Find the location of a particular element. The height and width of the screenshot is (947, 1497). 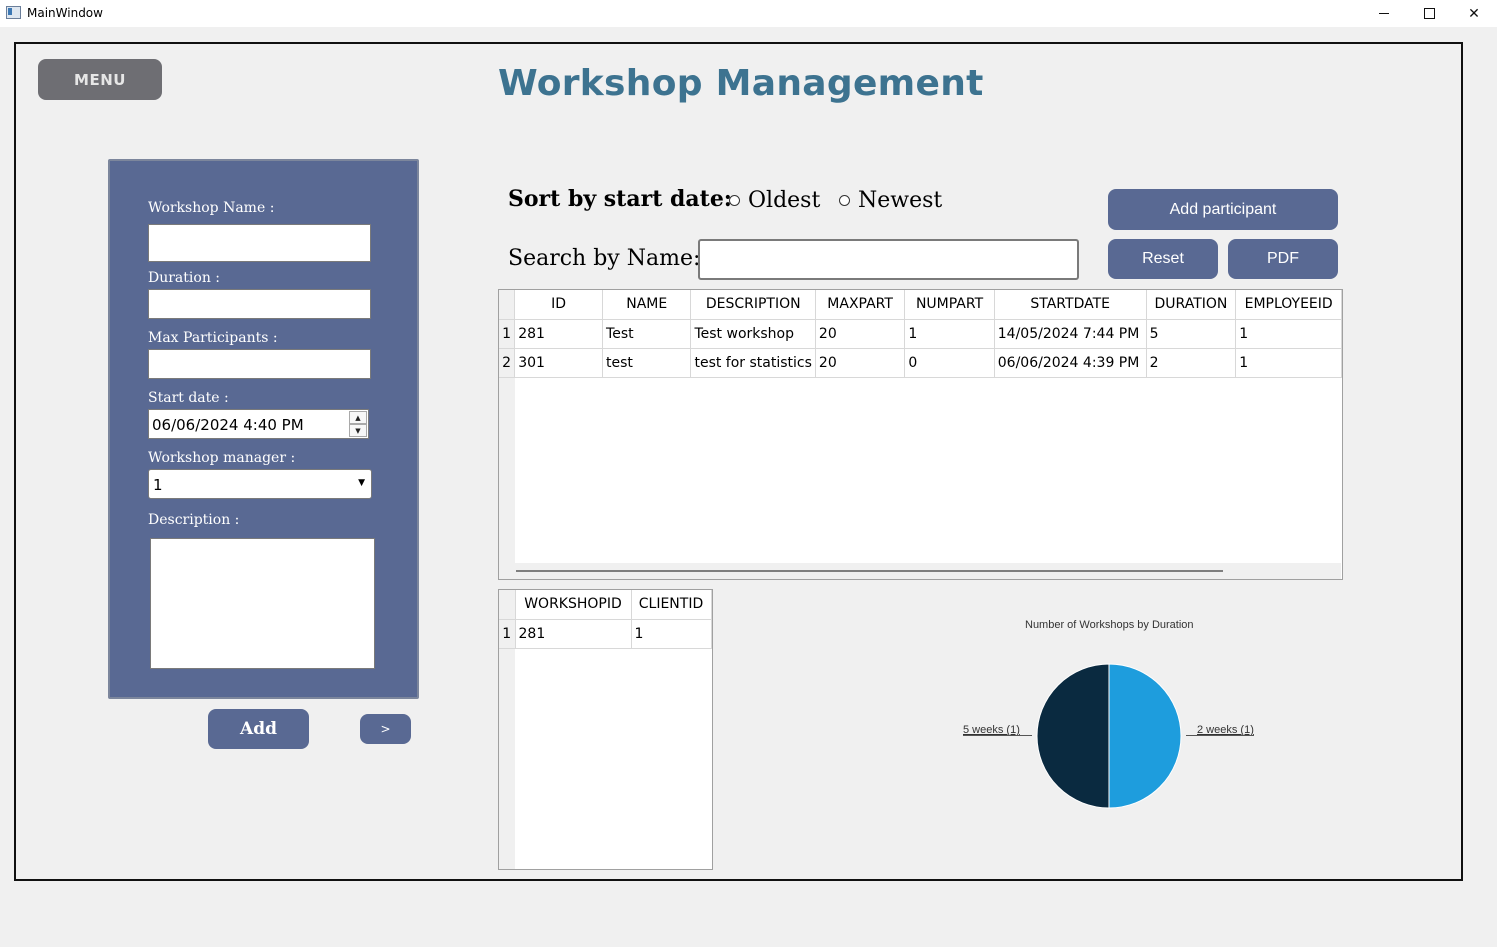

chevron-down-icon: ▼ is located at coordinates (361, 483).